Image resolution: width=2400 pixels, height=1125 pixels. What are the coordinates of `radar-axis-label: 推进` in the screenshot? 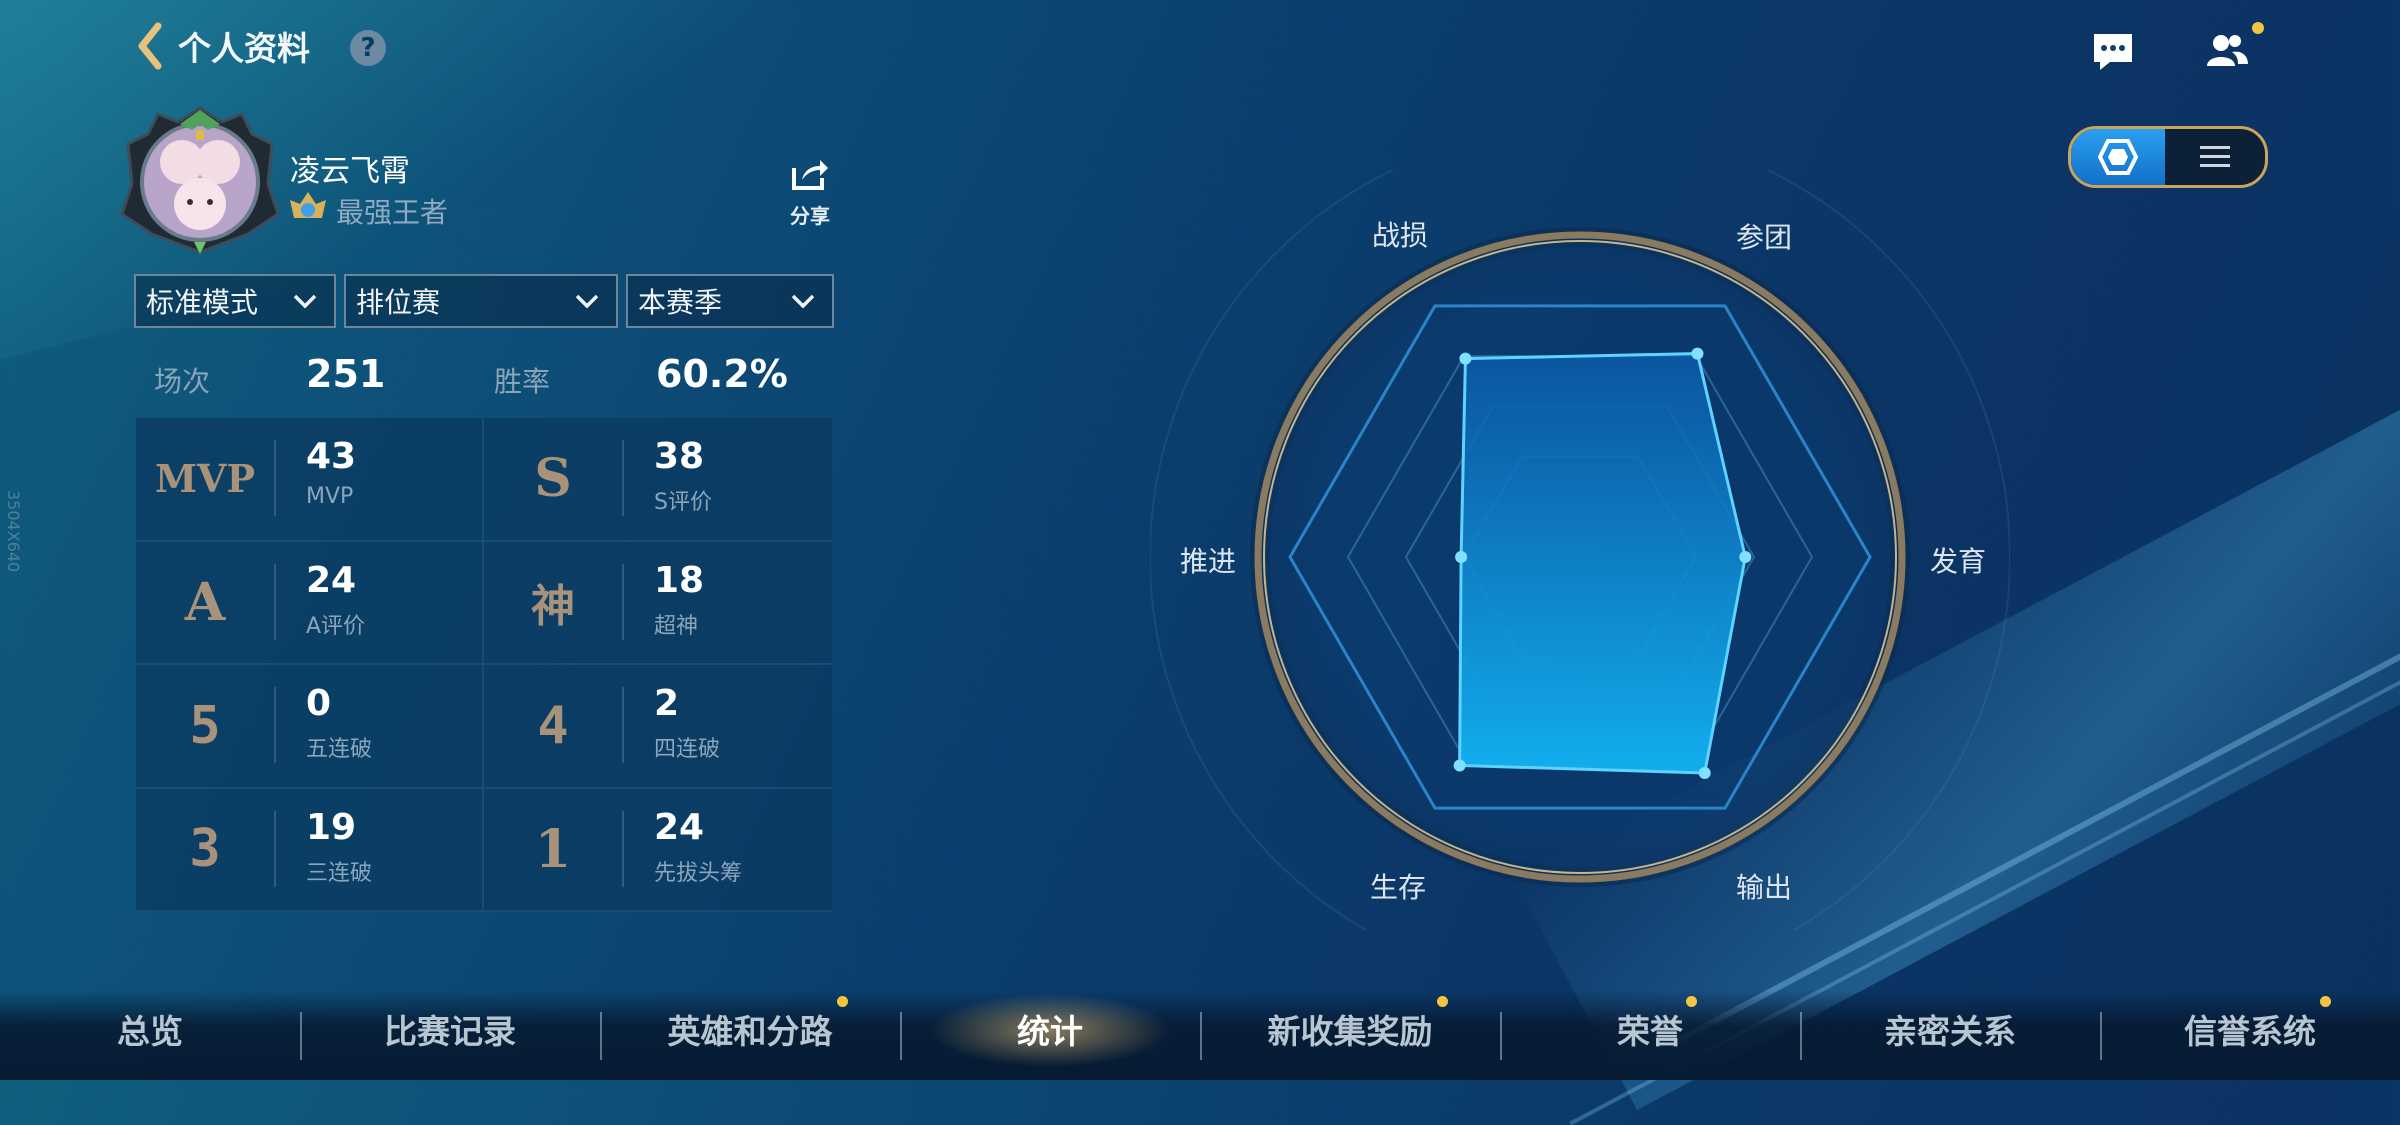 It's located at (1208, 561).